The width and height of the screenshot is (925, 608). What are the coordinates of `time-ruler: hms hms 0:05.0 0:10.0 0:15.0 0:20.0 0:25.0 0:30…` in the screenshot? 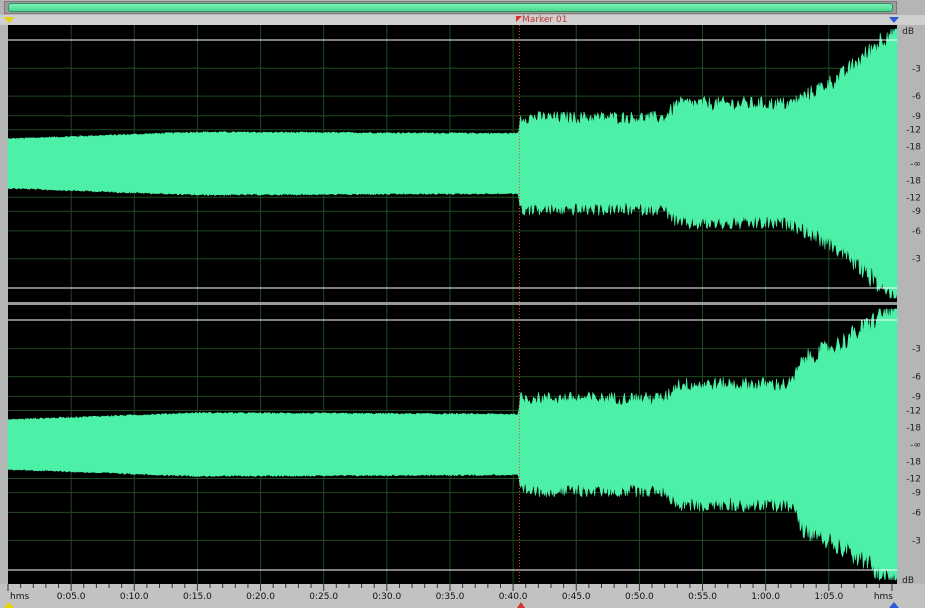 It's located at (462, 596).